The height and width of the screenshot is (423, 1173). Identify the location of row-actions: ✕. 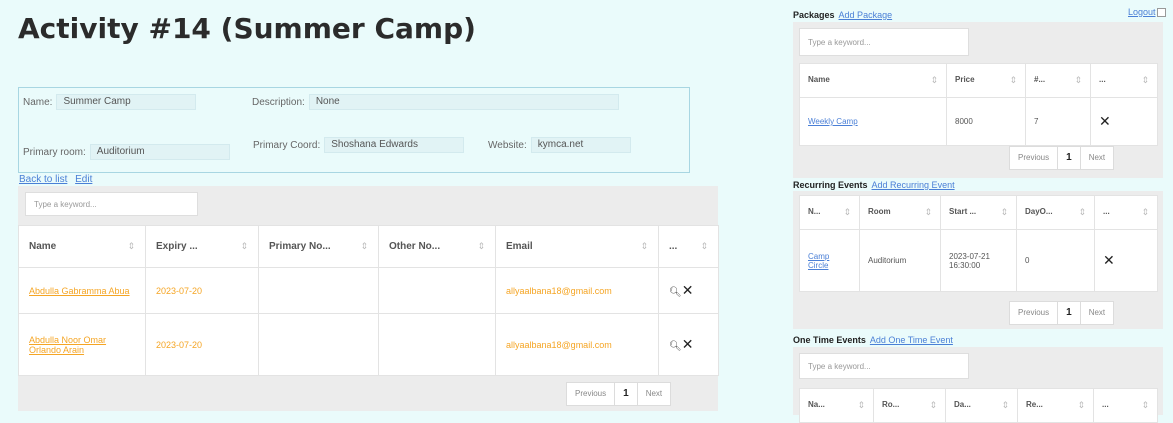
(1124, 121).